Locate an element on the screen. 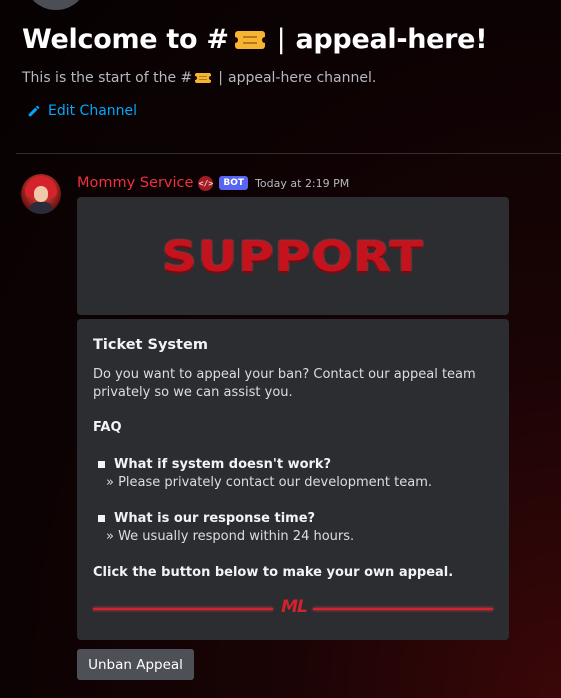 The width and height of the screenshot is (561, 698). welcome-channel-name: appeal-here! is located at coordinates (391, 39).